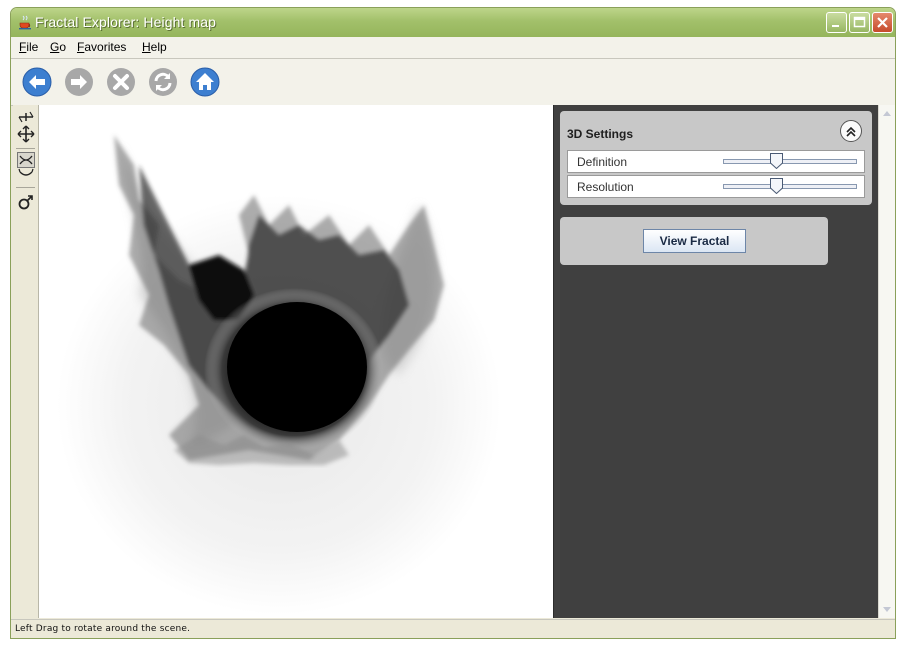 This screenshot has height=648, width=905. What do you see at coordinates (26, 361) in the screenshot?
I see `view-tools` at bounding box center [26, 361].